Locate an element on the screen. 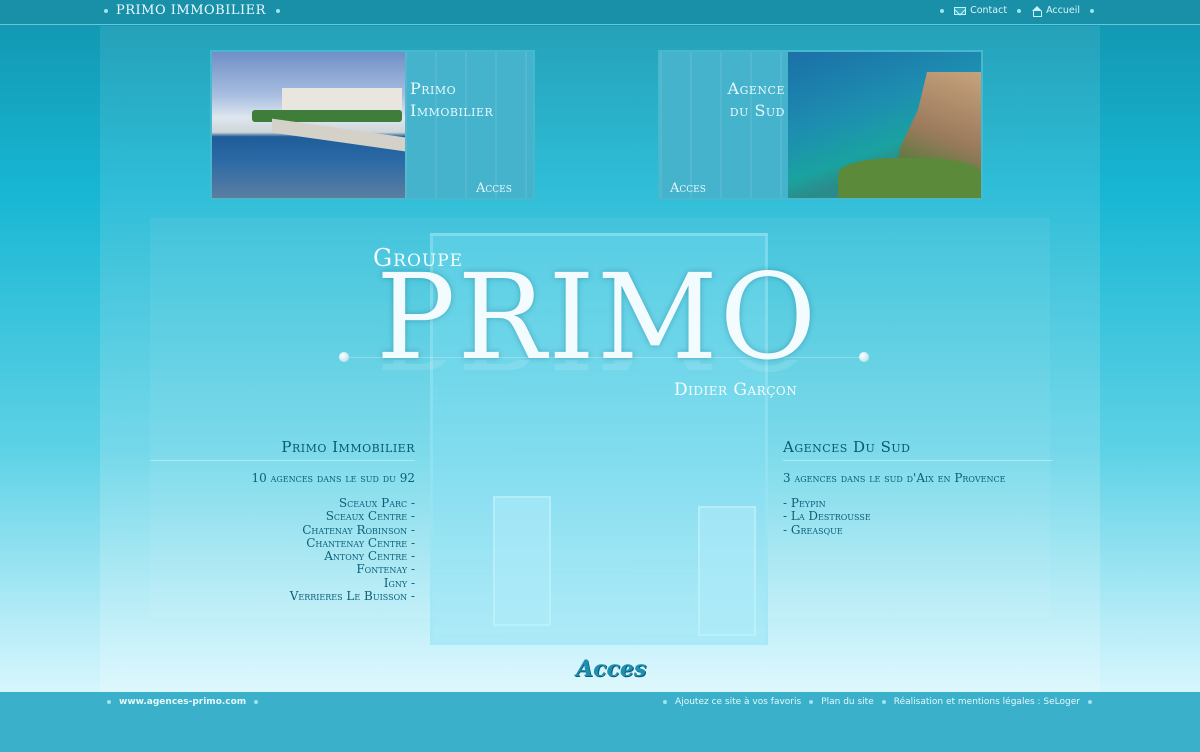  photo-vegetation is located at coordinates (909, 178).